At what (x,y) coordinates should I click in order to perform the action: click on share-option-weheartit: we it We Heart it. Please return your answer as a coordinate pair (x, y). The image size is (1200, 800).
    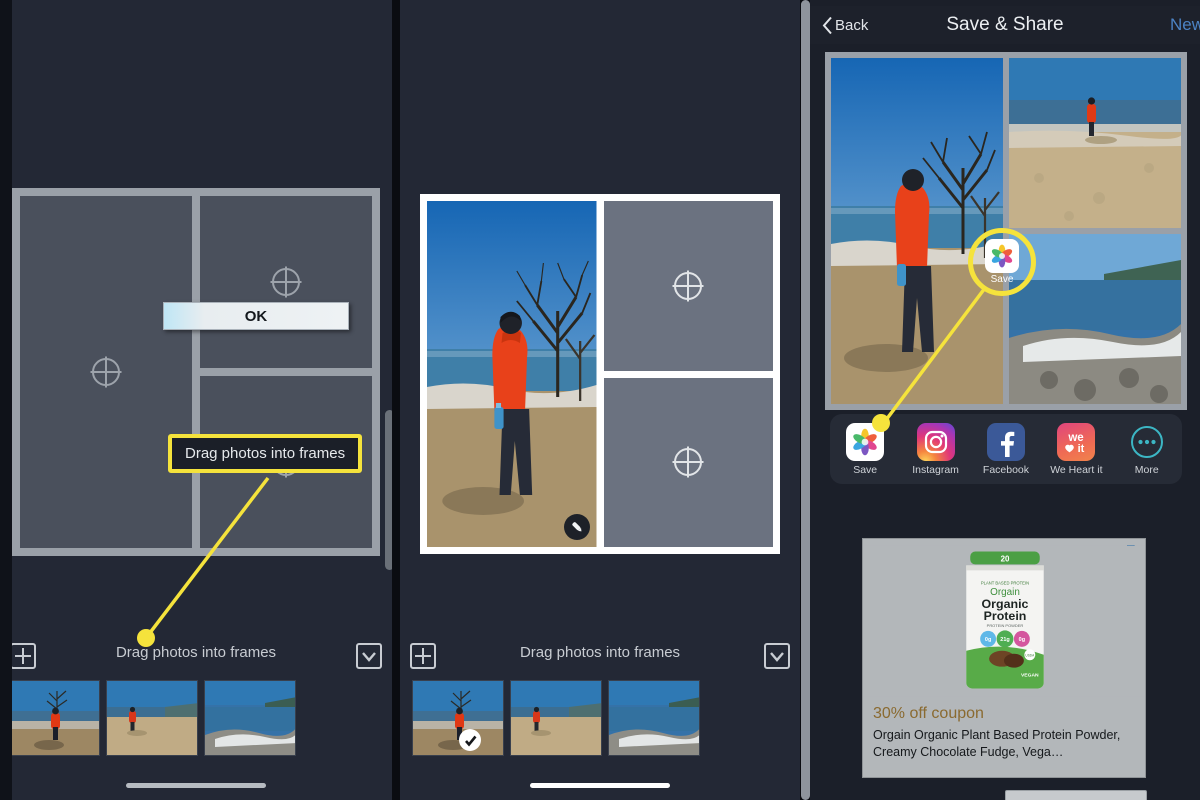
    Looking at the image, I should click on (1076, 449).